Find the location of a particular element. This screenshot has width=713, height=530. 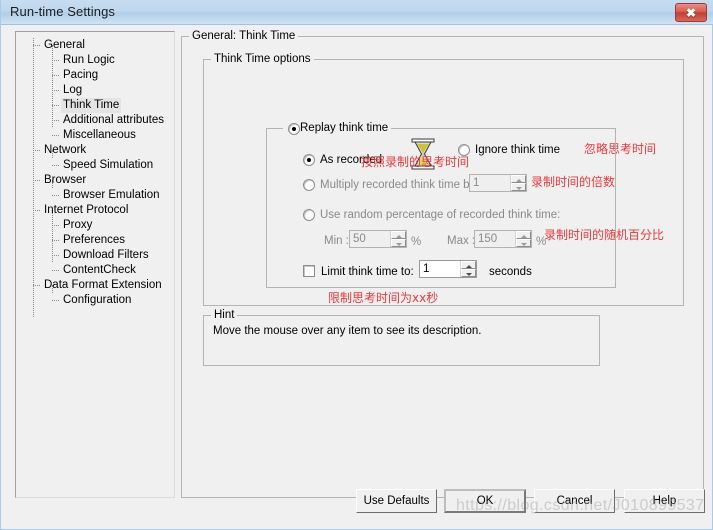

button-label: Use Defaults is located at coordinates (396, 501).